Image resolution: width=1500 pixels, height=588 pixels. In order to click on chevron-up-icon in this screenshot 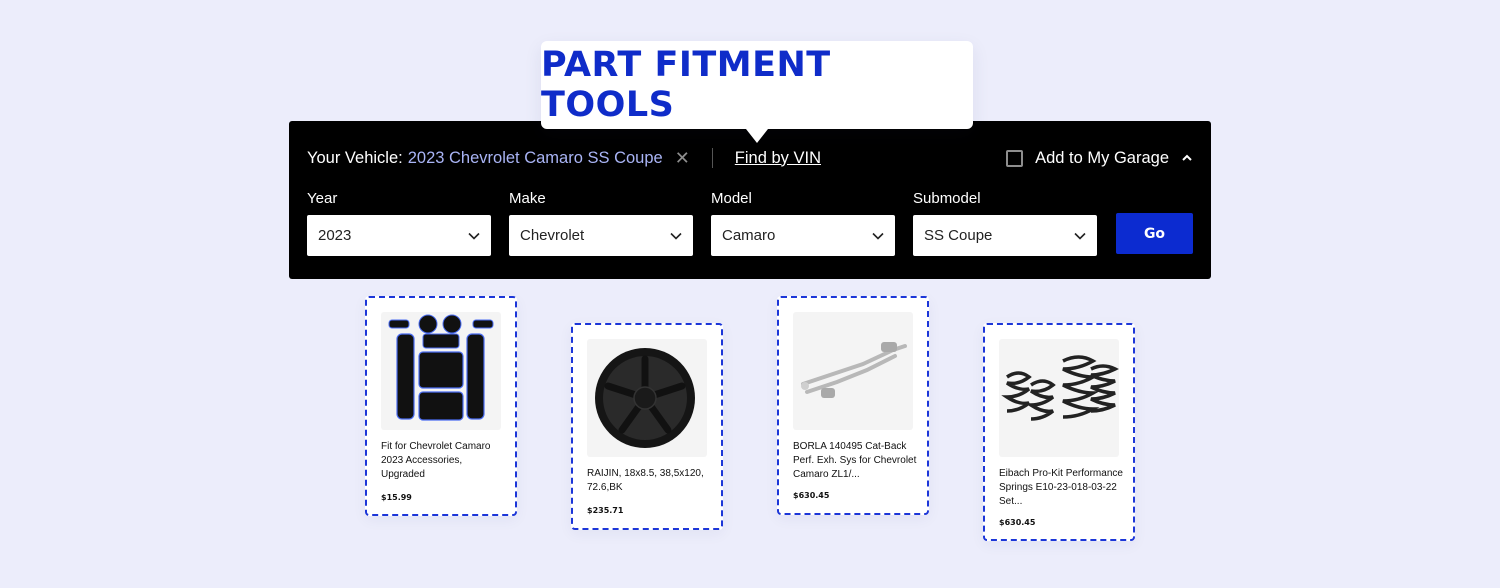, I will do `click(1187, 158)`.